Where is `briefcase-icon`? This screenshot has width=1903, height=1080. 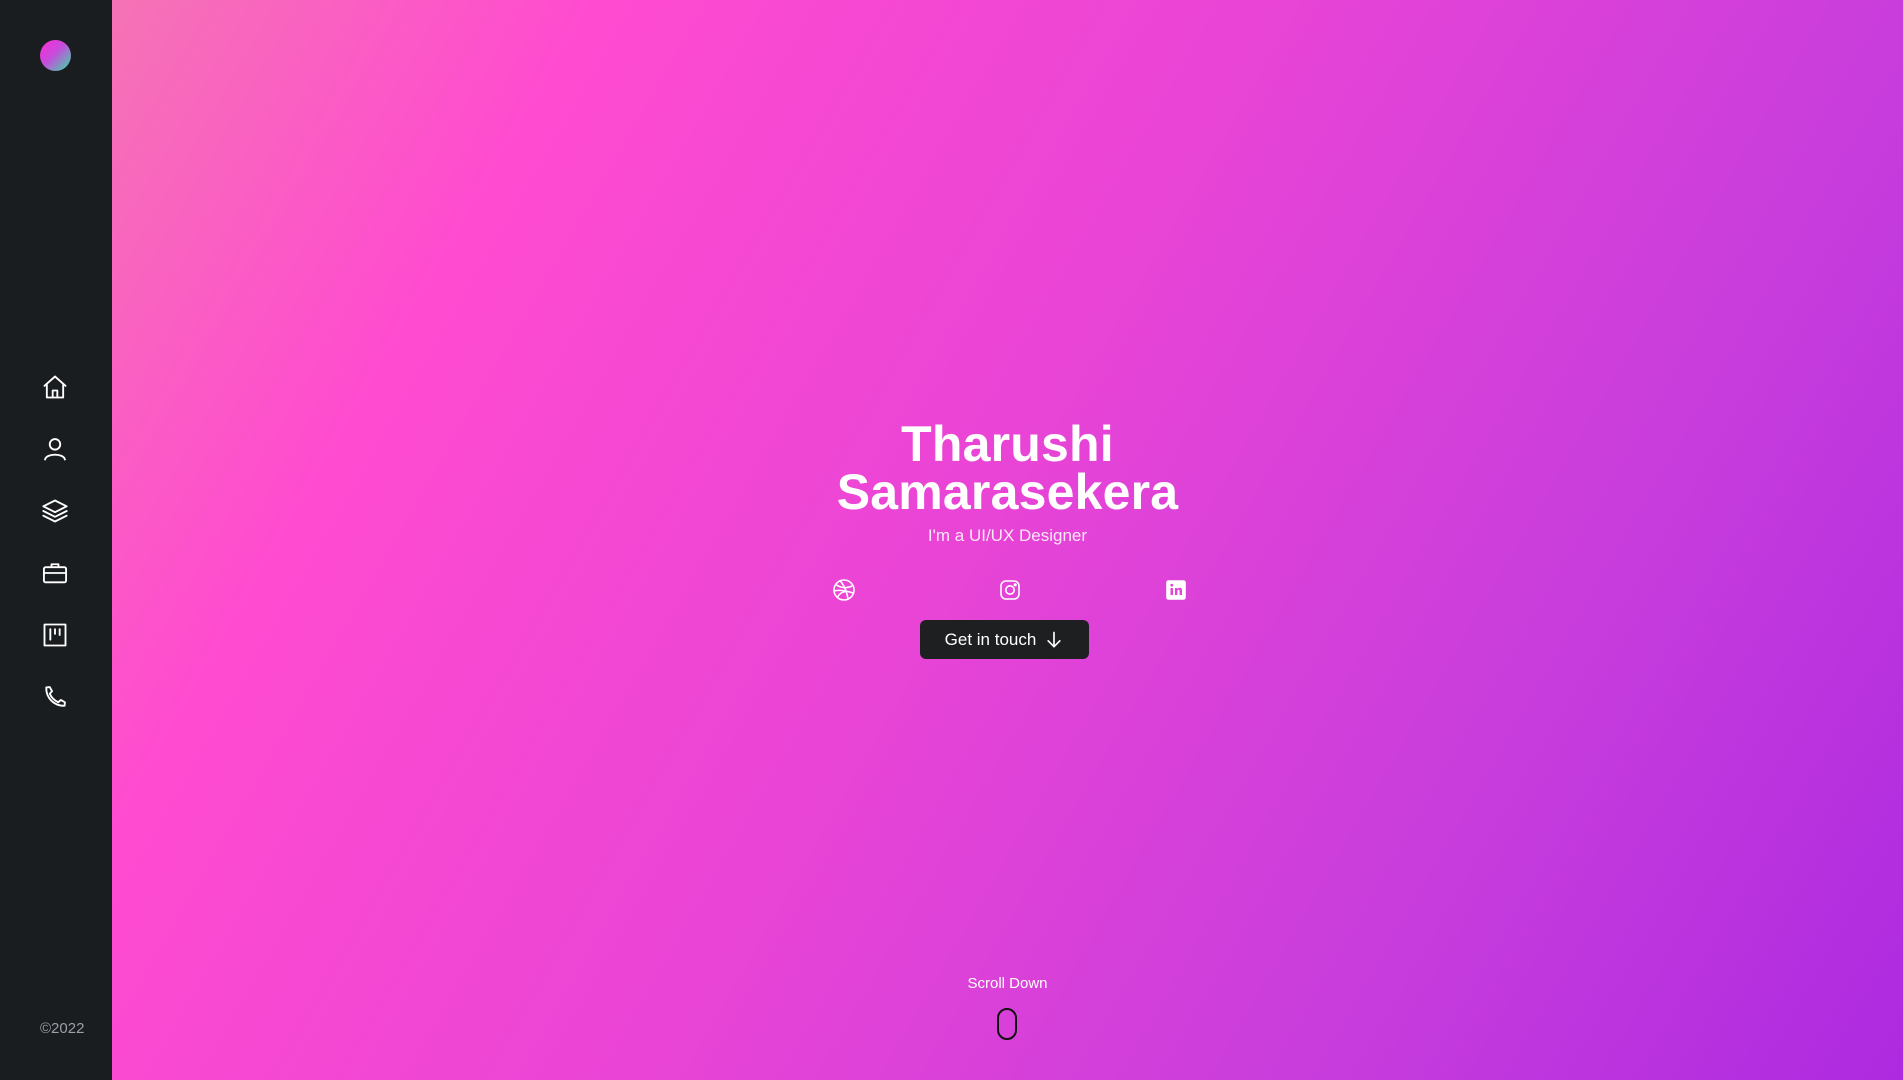
briefcase-icon is located at coordinates (55, 573).